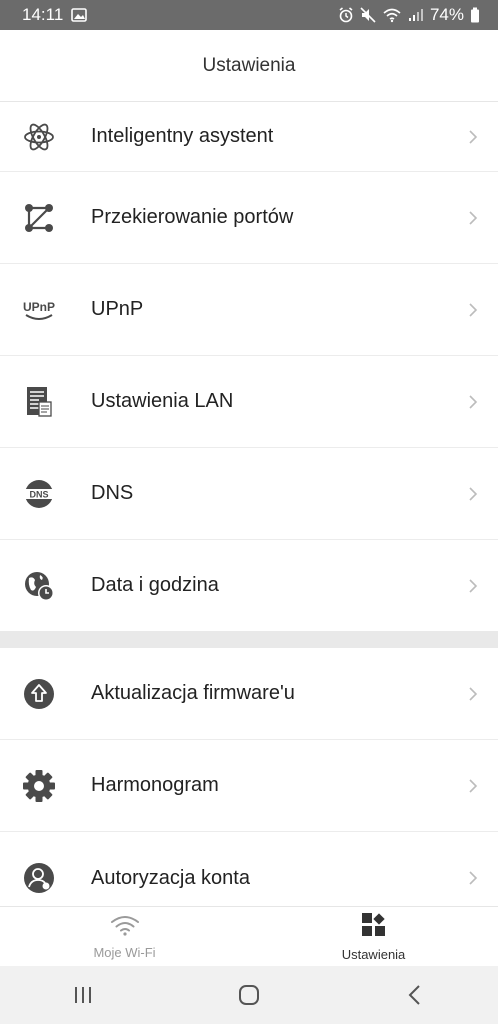  I want to click on dns-icon: DNS, so click(39, 494).